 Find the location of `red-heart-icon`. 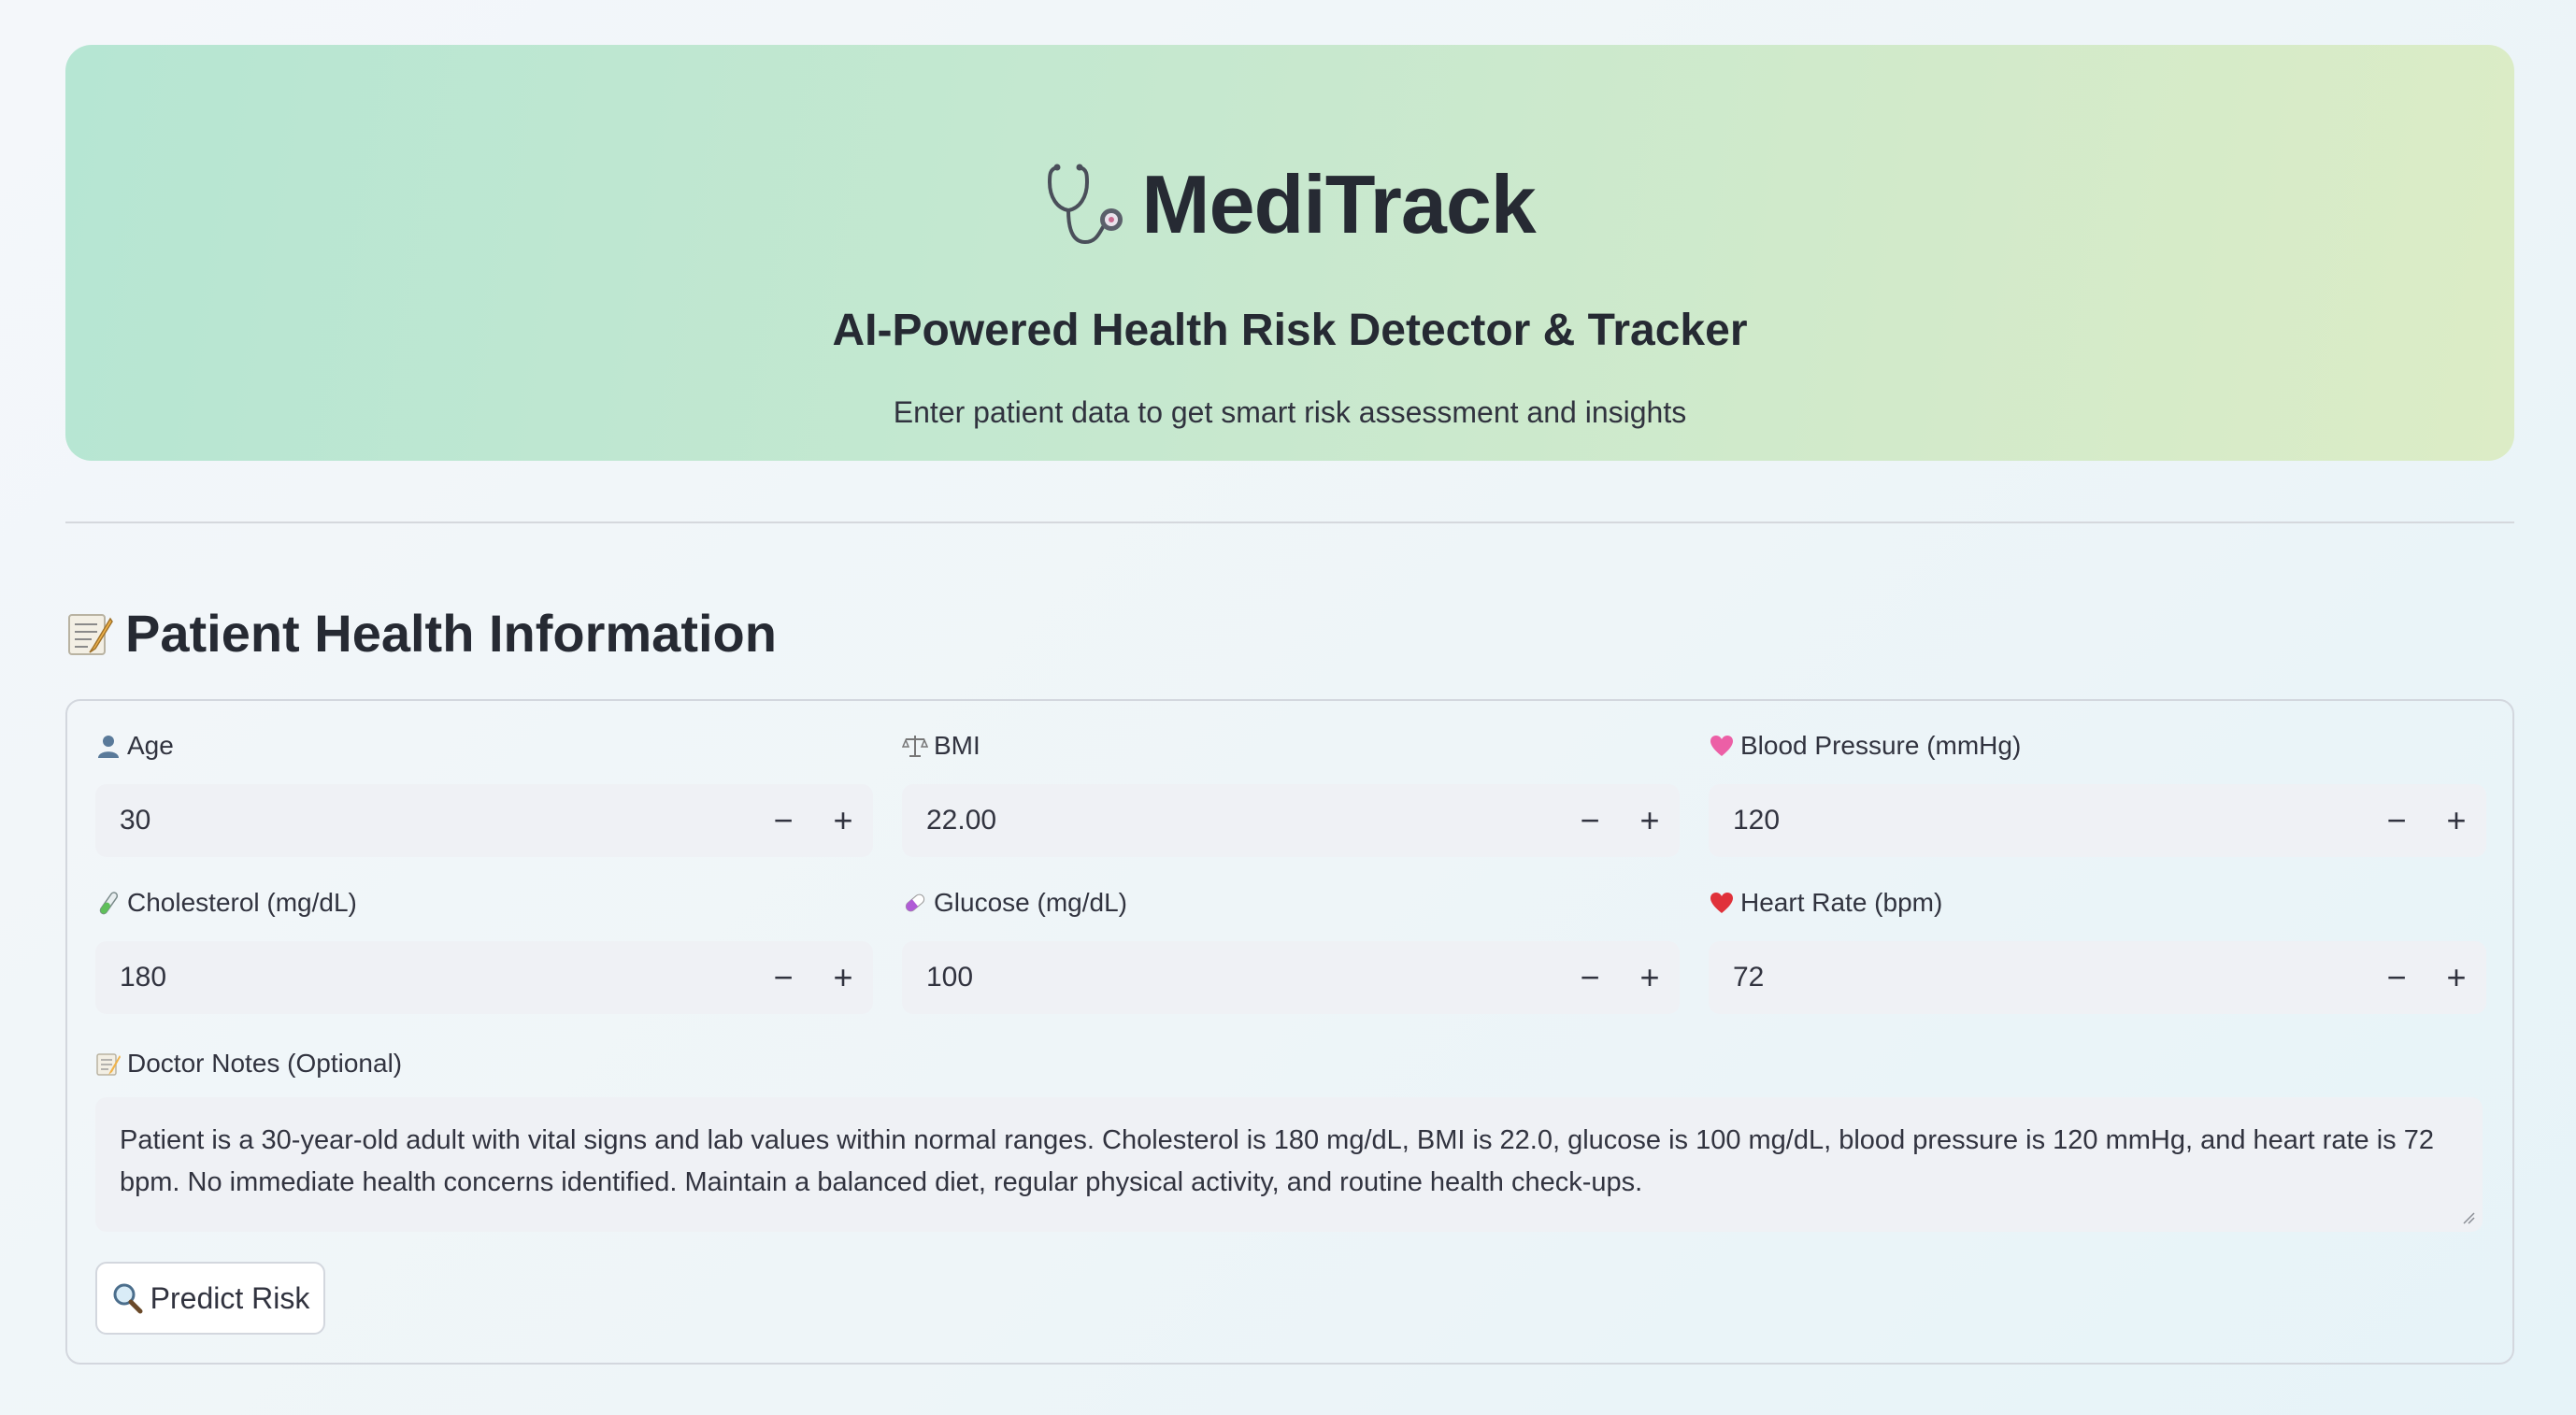

red-heart-icon is located at coordinates (1721, 903).